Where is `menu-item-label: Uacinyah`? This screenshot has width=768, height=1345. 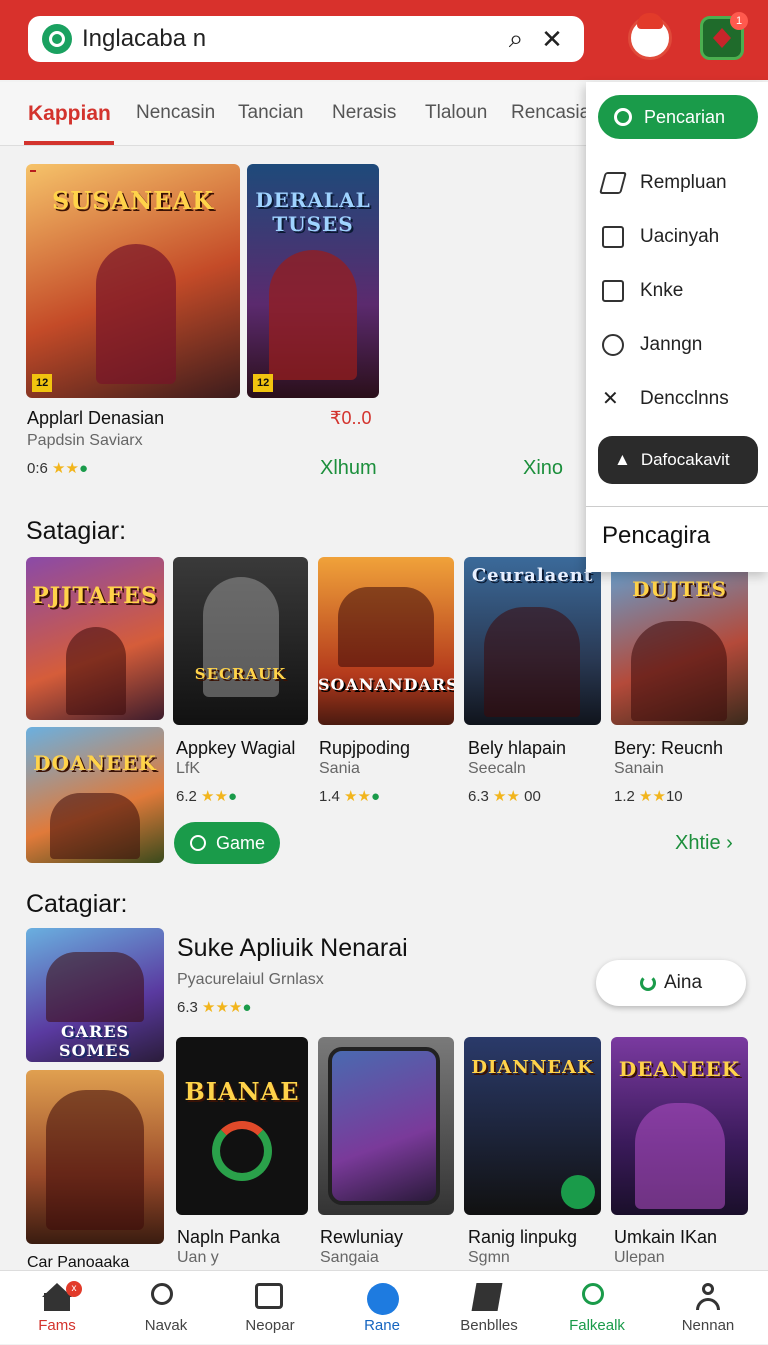 menu-item-label: Uacinyah is located at coordinates (680, 236).